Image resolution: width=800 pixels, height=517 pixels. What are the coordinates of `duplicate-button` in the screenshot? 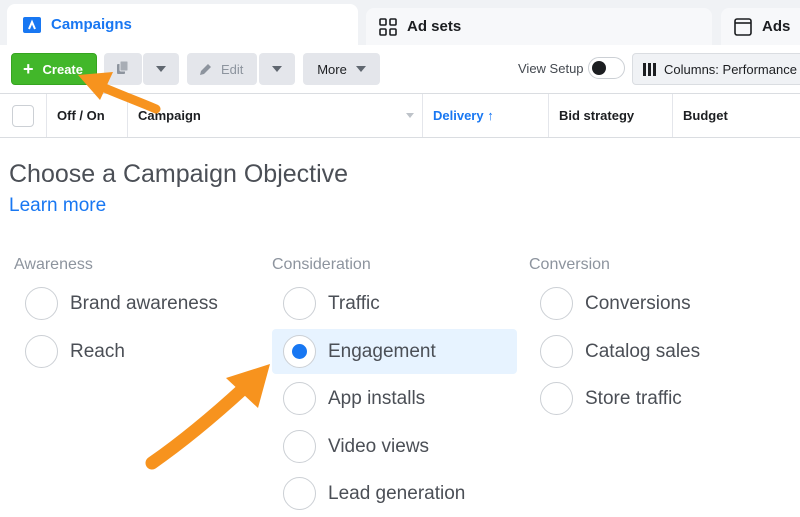 It's located at (123, 69).